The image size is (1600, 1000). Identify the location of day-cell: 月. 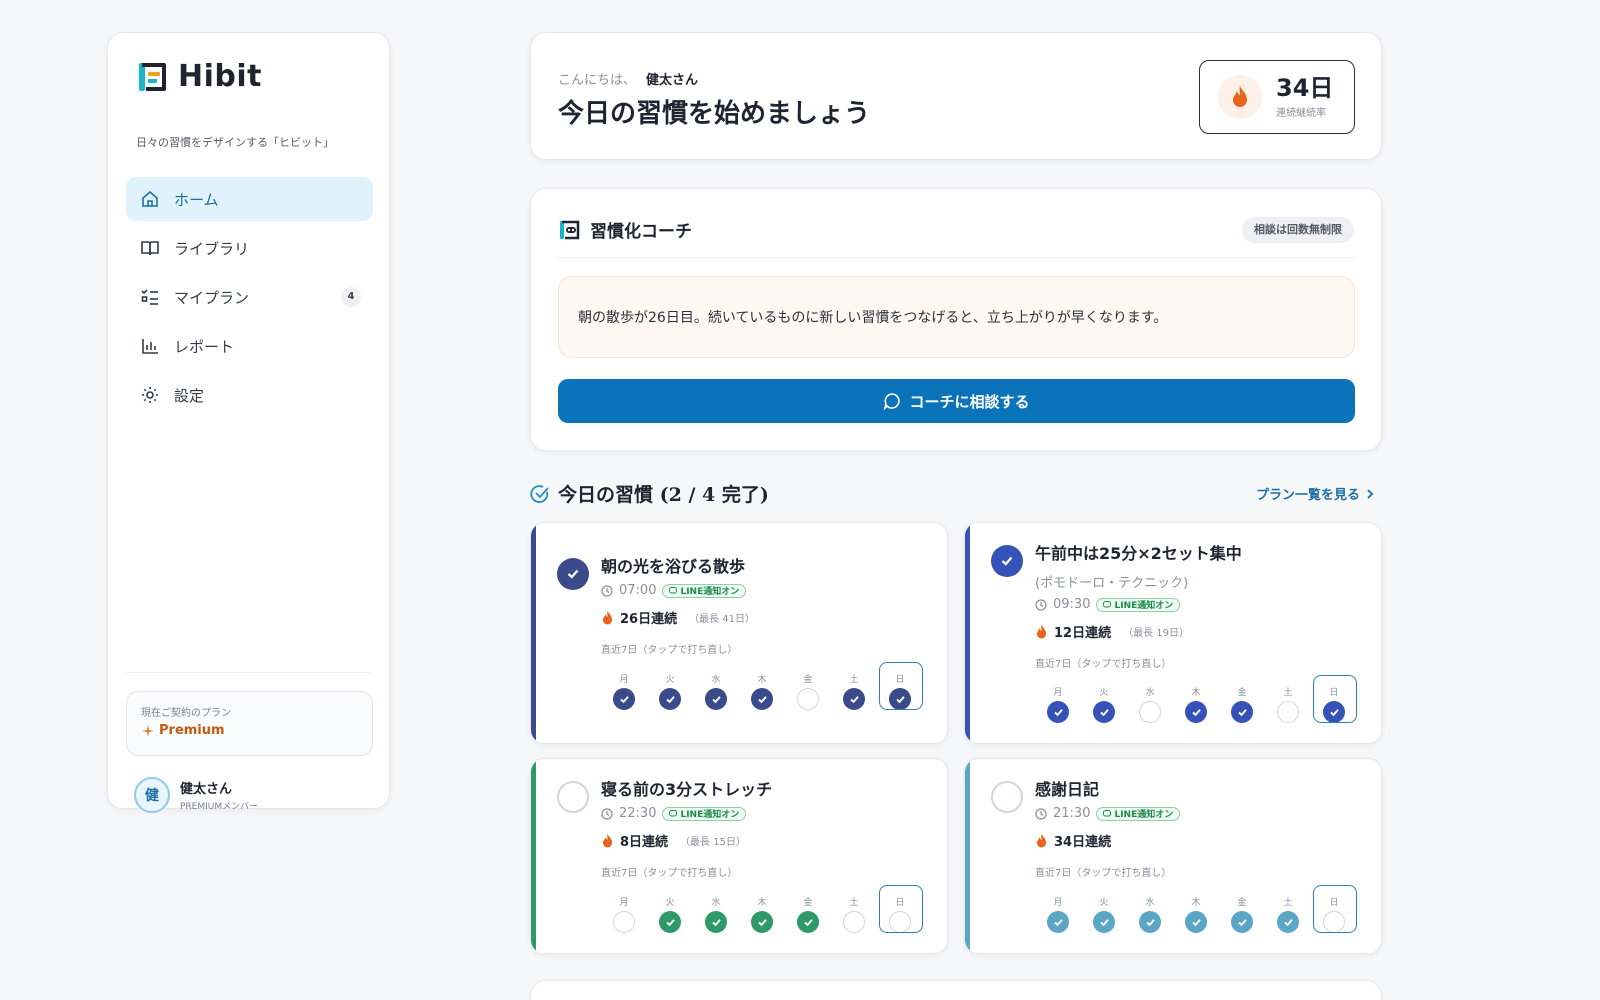
(624, 691).